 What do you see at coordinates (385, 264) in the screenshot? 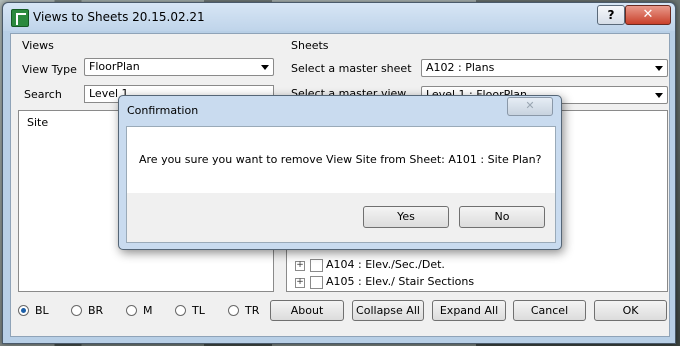
I see `sheet-tree-label: A104 : Elev./Sec./Det.` at bounding box center [385, 264].